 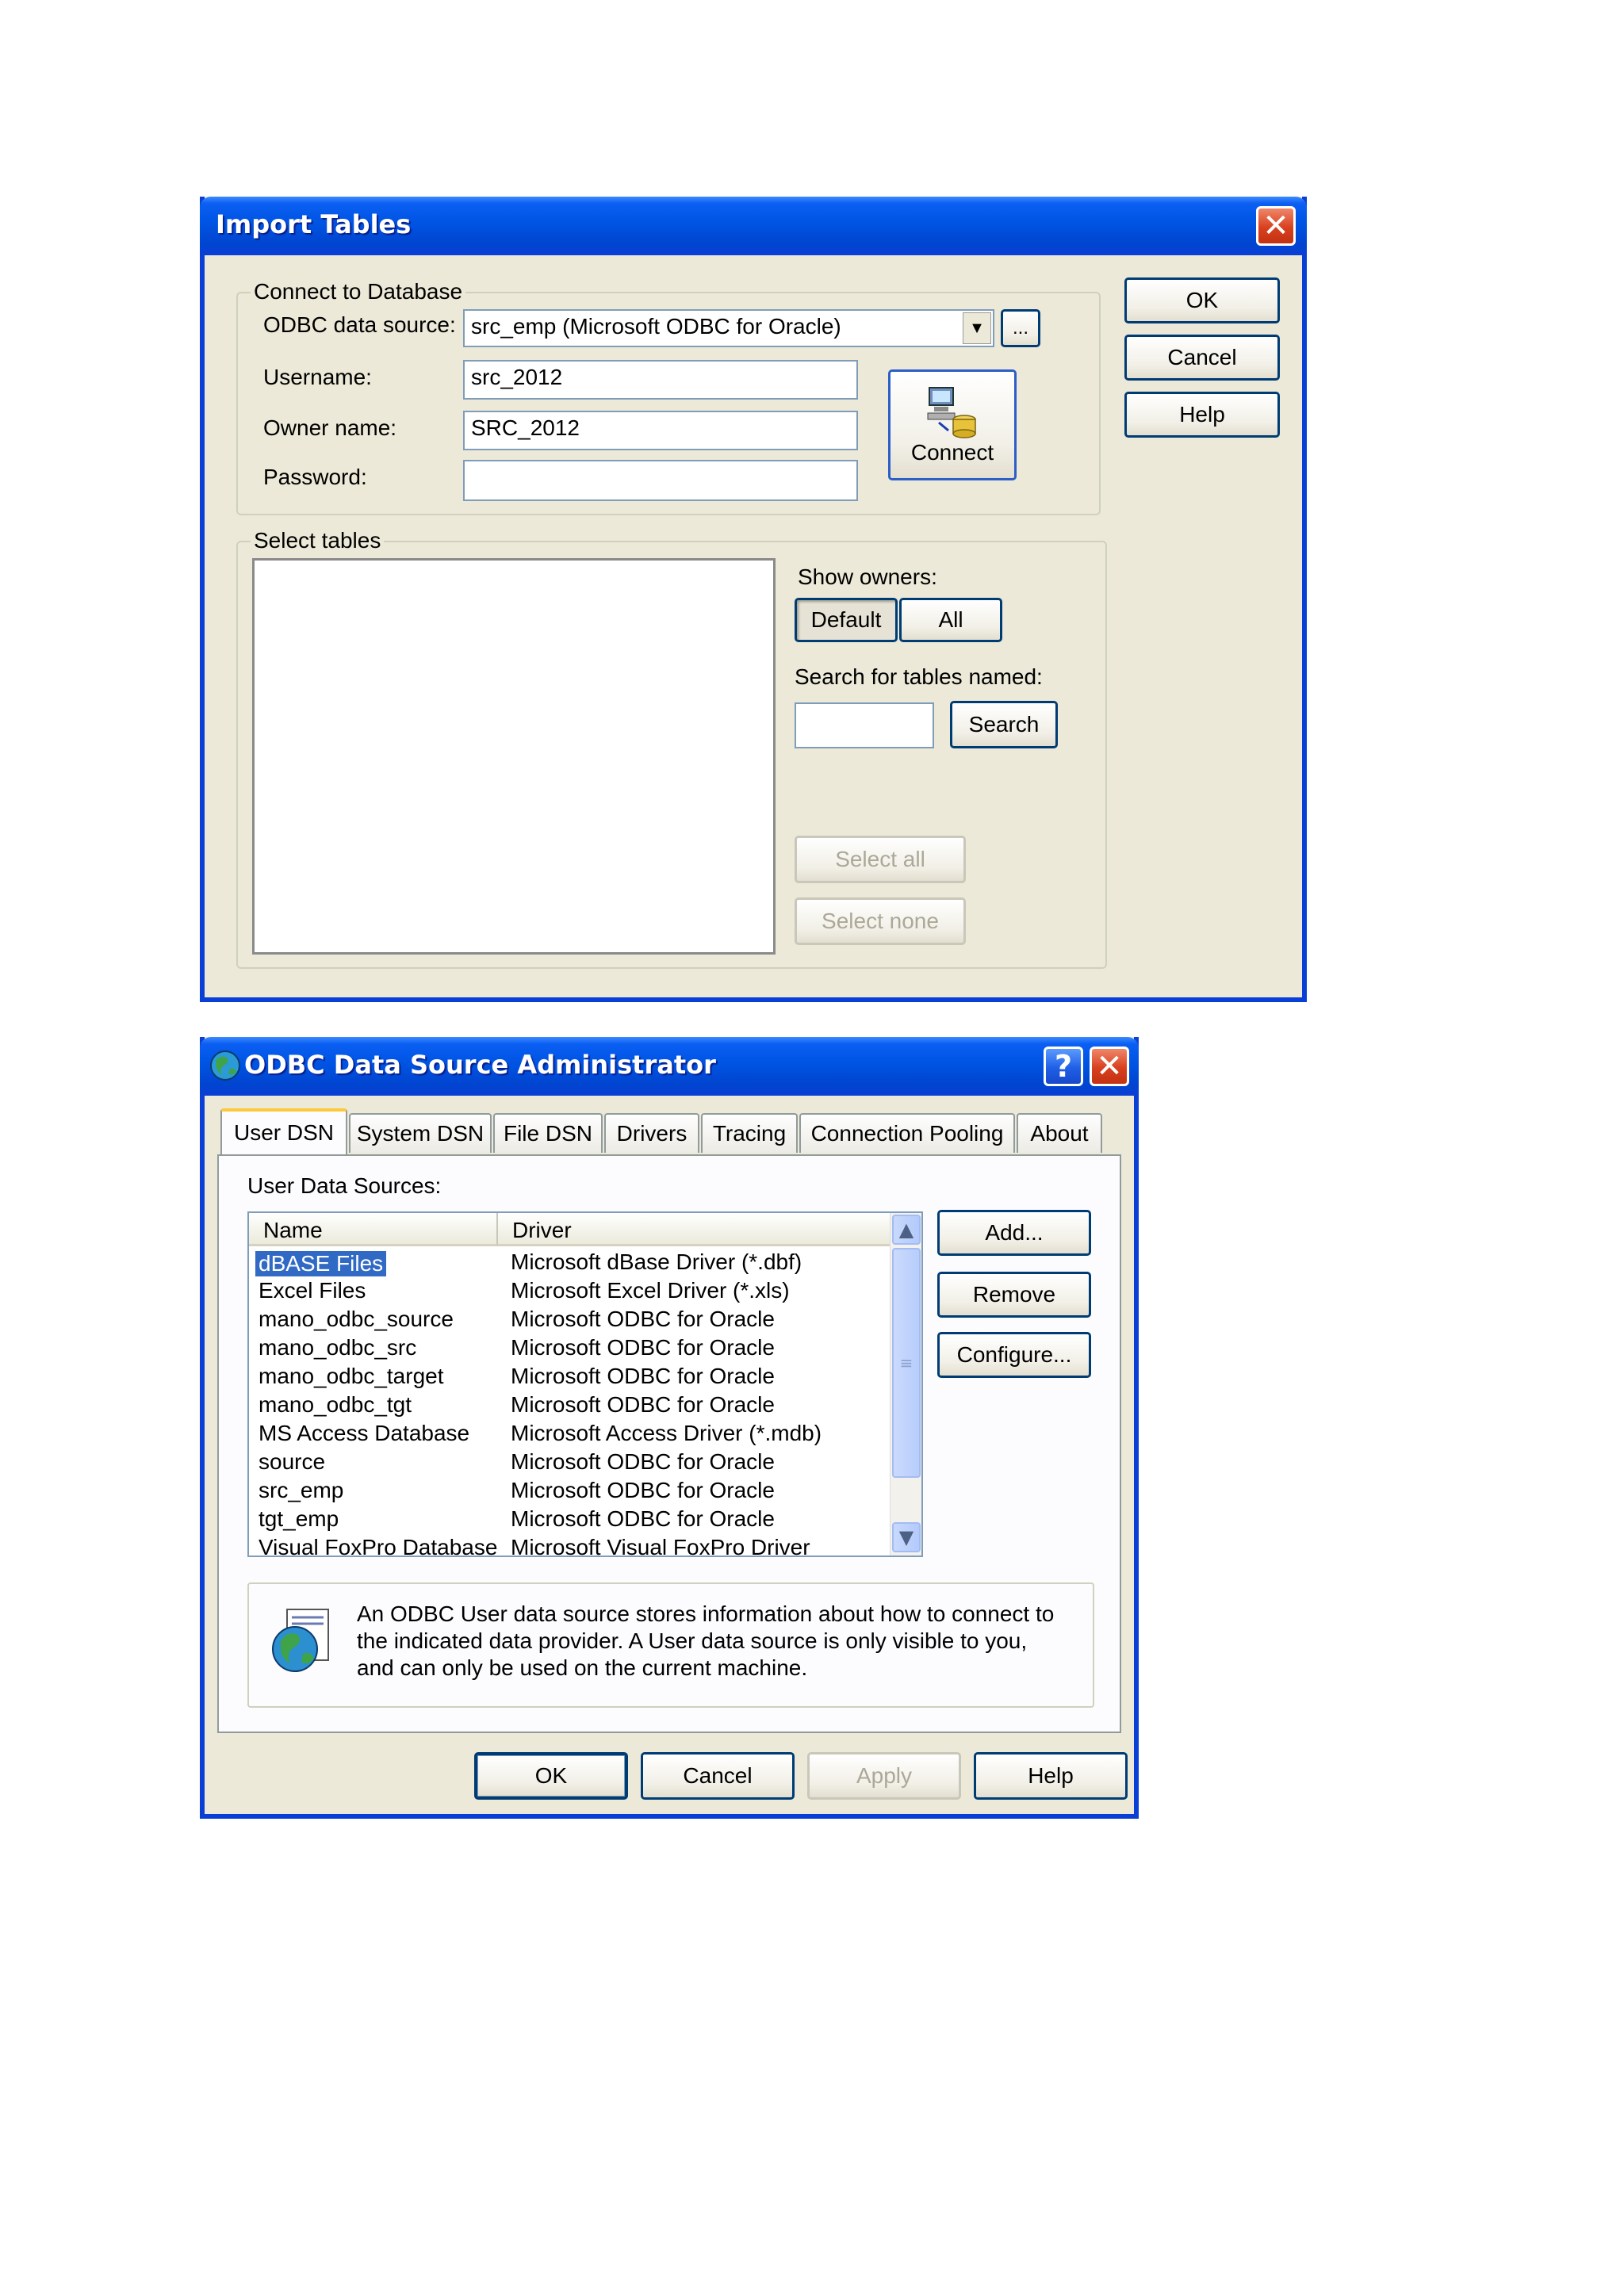 I want to click on tab-system-dsn: System DSN, so click(x=421, y=1133).